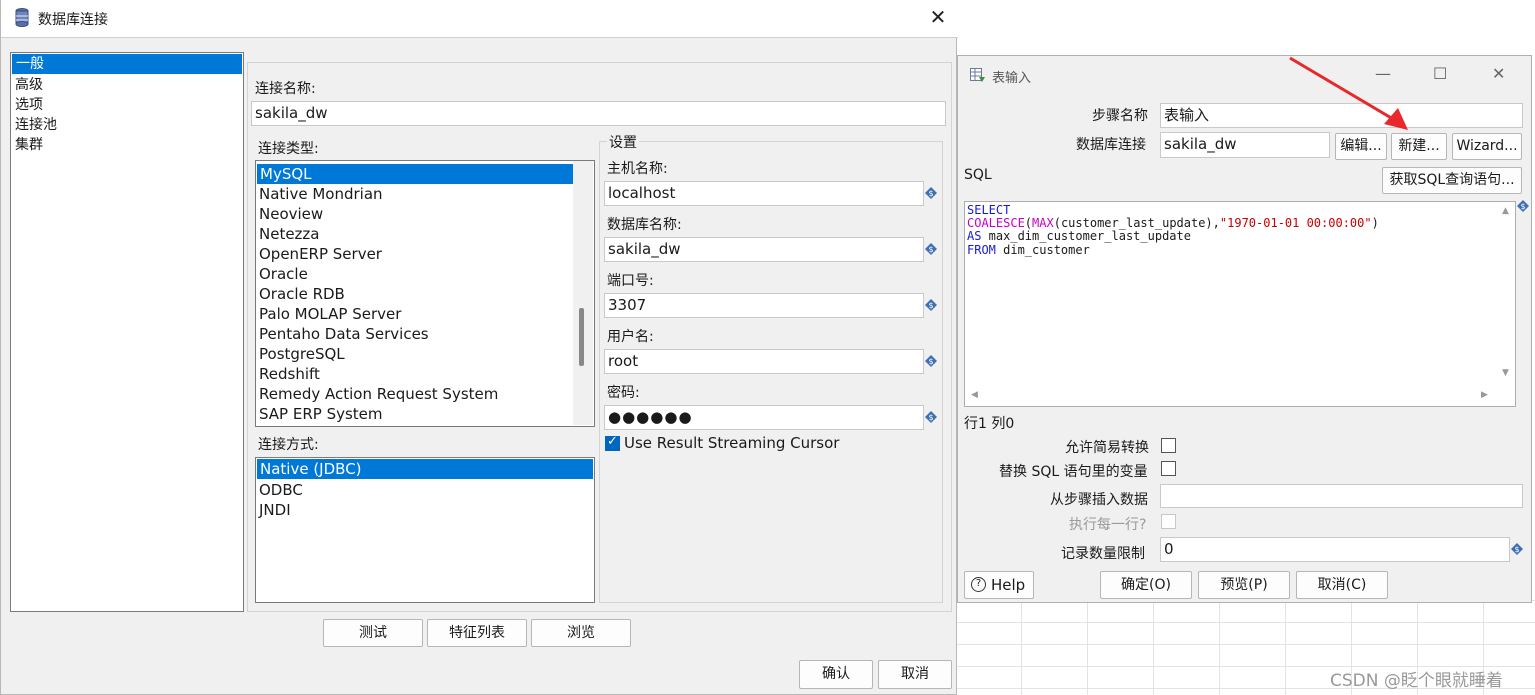  Describe the element at coordinates (1008, 585) in the screenshot. I see `help-button-label: Help` at that location.